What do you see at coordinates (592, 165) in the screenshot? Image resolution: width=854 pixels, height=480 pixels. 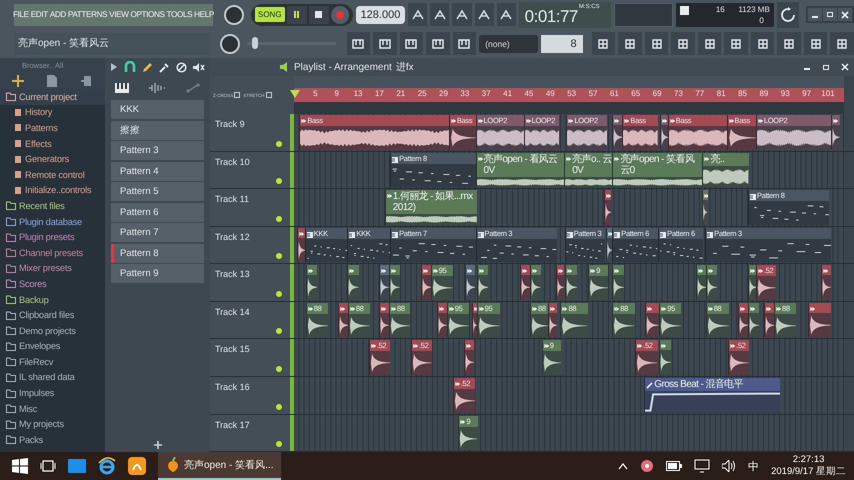 I see `clip-label: 亮声o.. 云0V` at bounding box center [592, 165].